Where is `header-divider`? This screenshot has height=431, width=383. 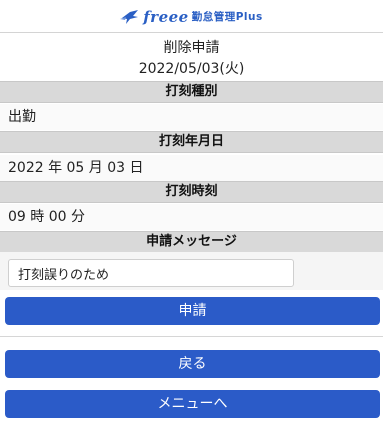
header-divider is located at coordinates (191, 32).